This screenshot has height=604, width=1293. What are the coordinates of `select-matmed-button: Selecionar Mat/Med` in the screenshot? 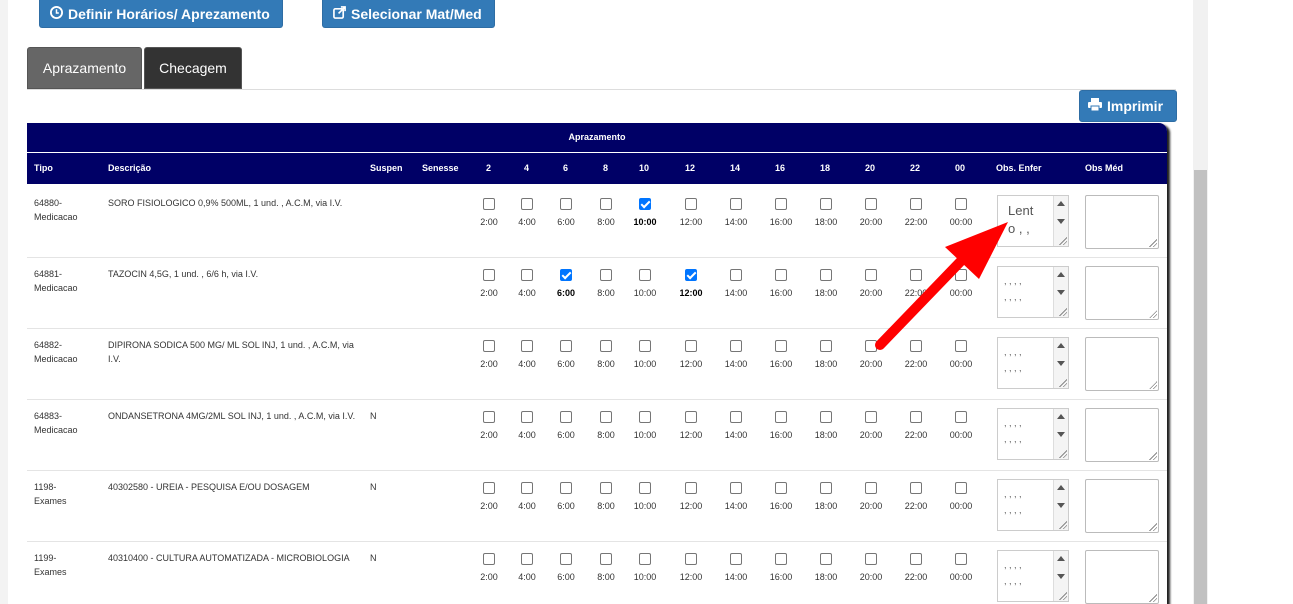 It's located at (408, 14).